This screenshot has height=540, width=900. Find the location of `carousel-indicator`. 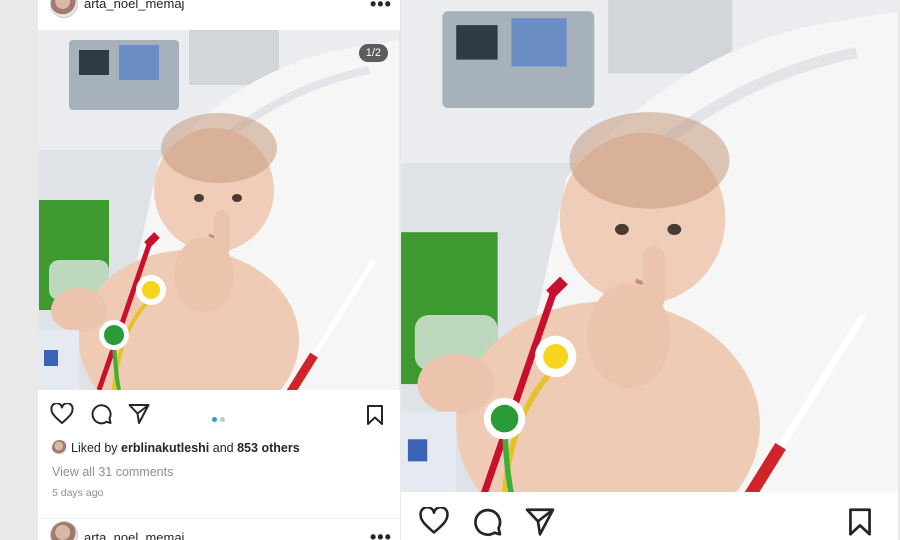

carousel-indicator is located at coordinates (218, 418).